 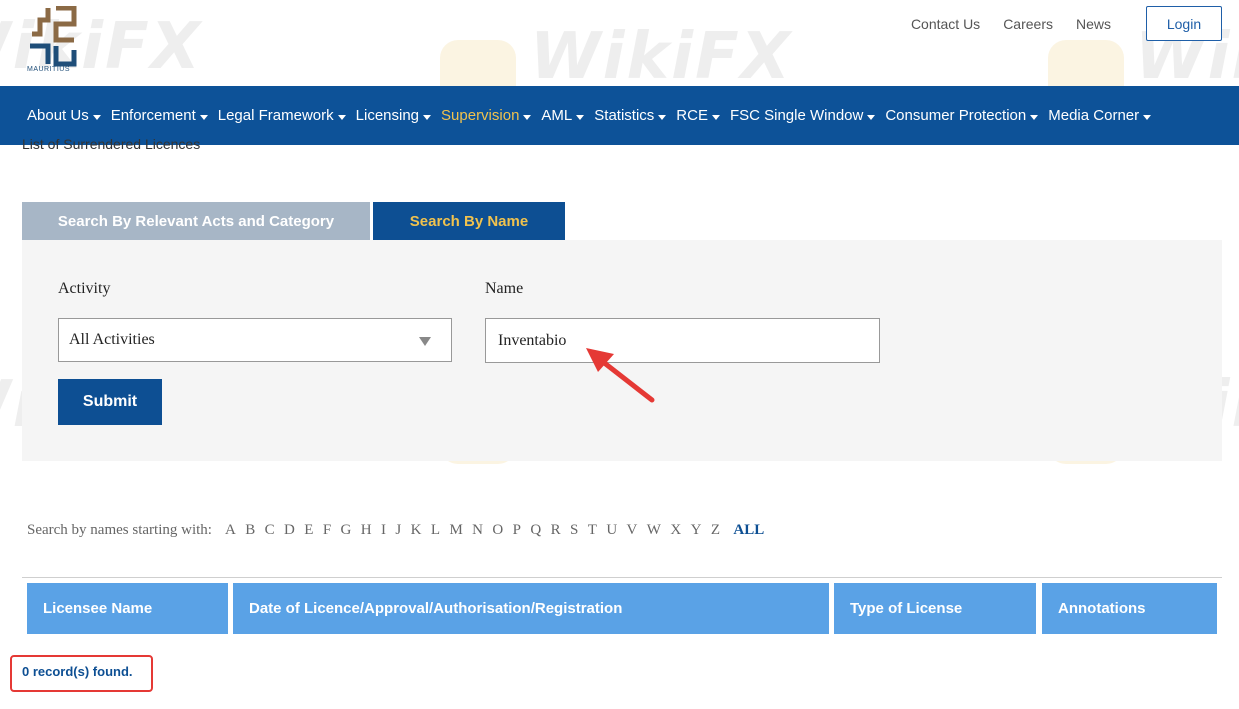 What do you see at coordinates (308, 530) in the screenshot?
I see `letter-link-e: E` at bounding box center [308, 530].